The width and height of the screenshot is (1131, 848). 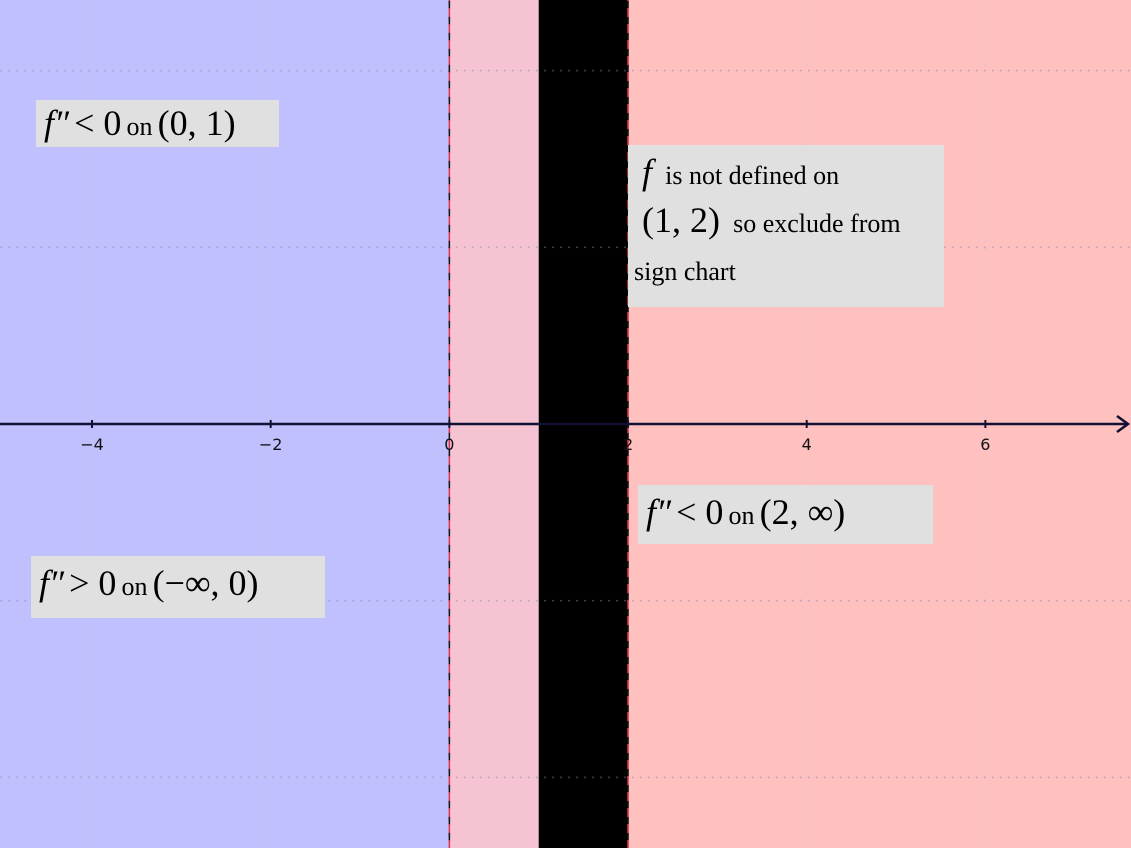 What do you see at coordinates (802, 512) in the screenshot?
I see `interval: (2, ∞)` at bounding box center [802, 512].